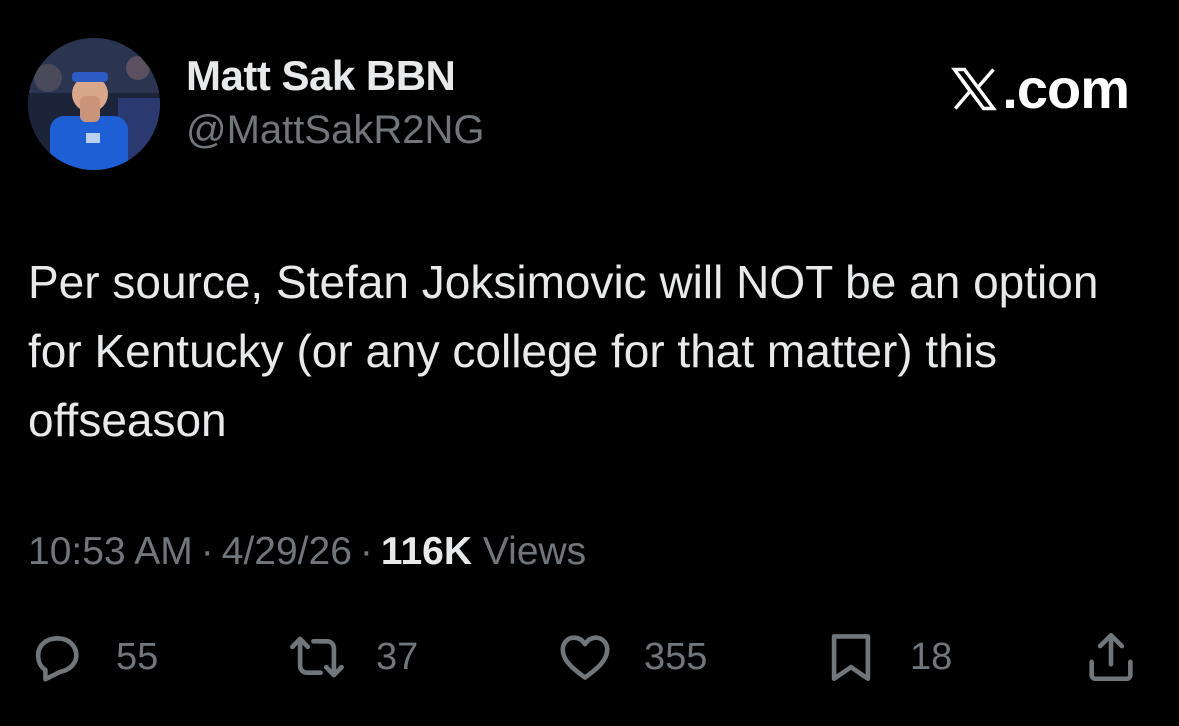 The height and width of the screenshot is (726, 1179). What do you see at coordinates (353, 657) in the screenshot?
I see `repost-button: 37` at bounding box center [353, 657].